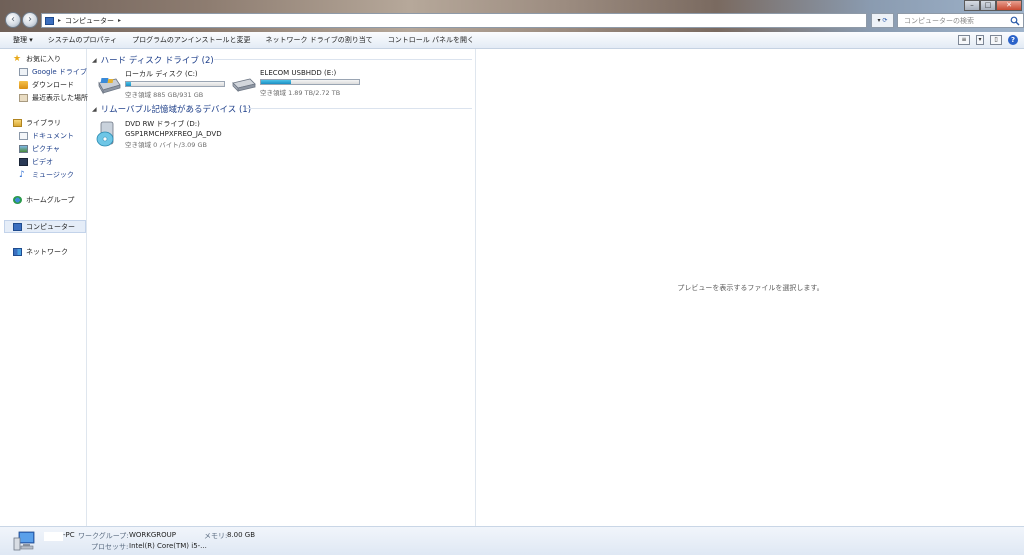 This screenshot has height=555, width=1024. What do you see at coordinates (298, 73) in the screenshot?
I see `drive-name: ELECOM USBHDD (E:)` at bounding box center [298, 73].